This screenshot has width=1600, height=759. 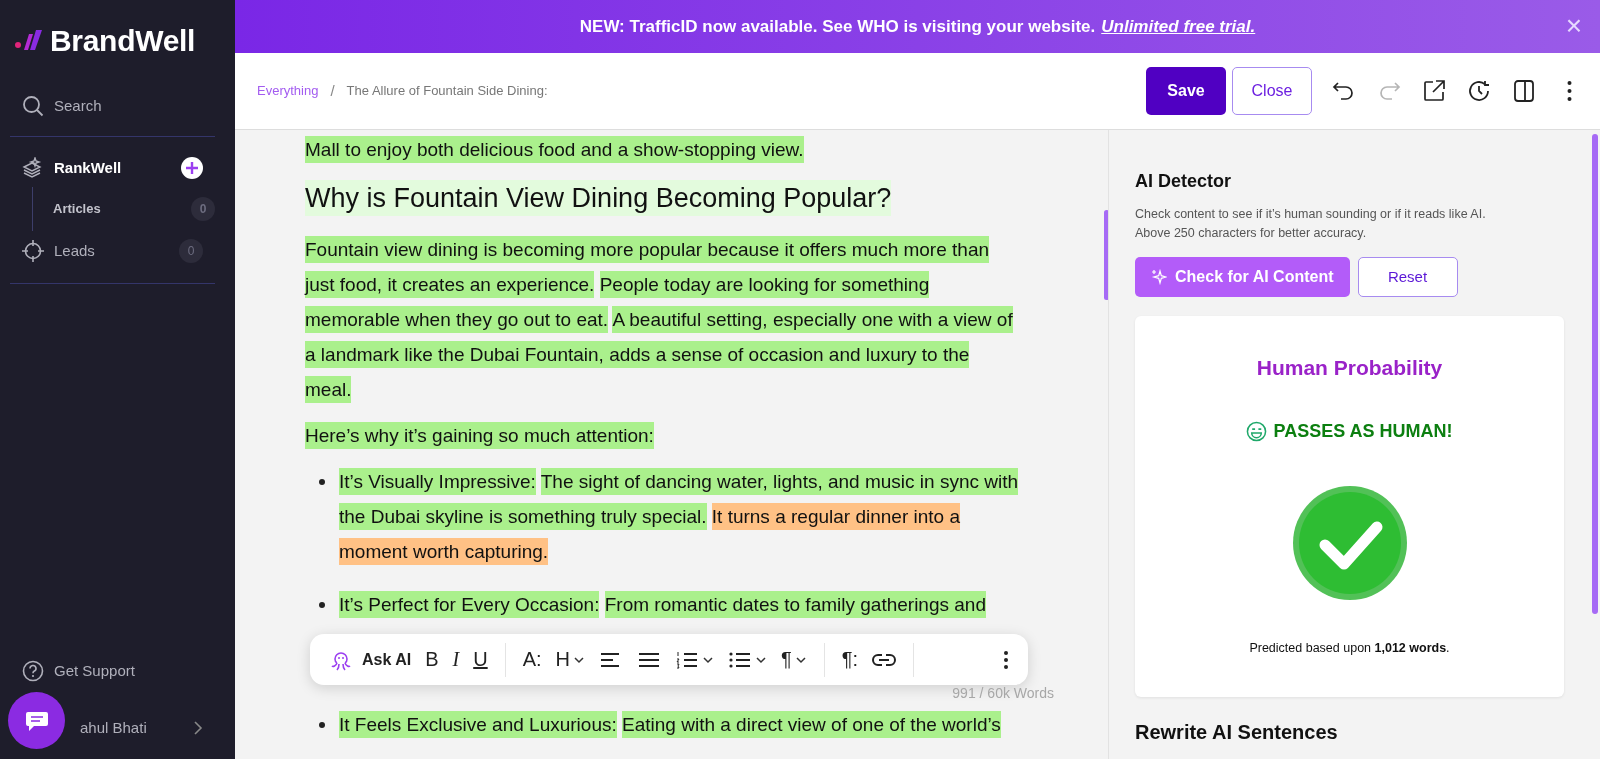 What do you see at coordinates (884, 659) in the screenshot?
I see `link-icon` at bounding box center [884, 659].